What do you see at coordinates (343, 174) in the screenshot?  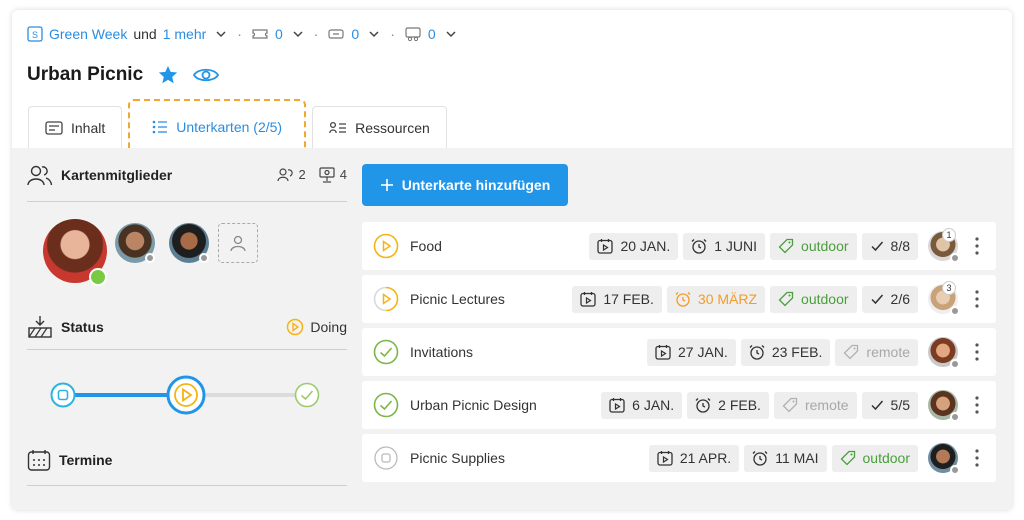 I see `viewers-count: 4` at bounding box center [343, 174].